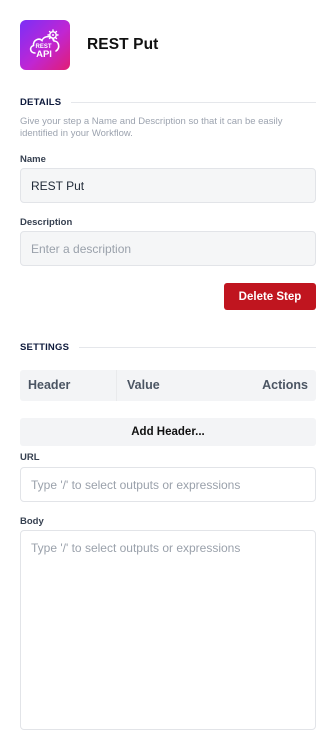  I want to click on settings-divider, so click(197, 347).